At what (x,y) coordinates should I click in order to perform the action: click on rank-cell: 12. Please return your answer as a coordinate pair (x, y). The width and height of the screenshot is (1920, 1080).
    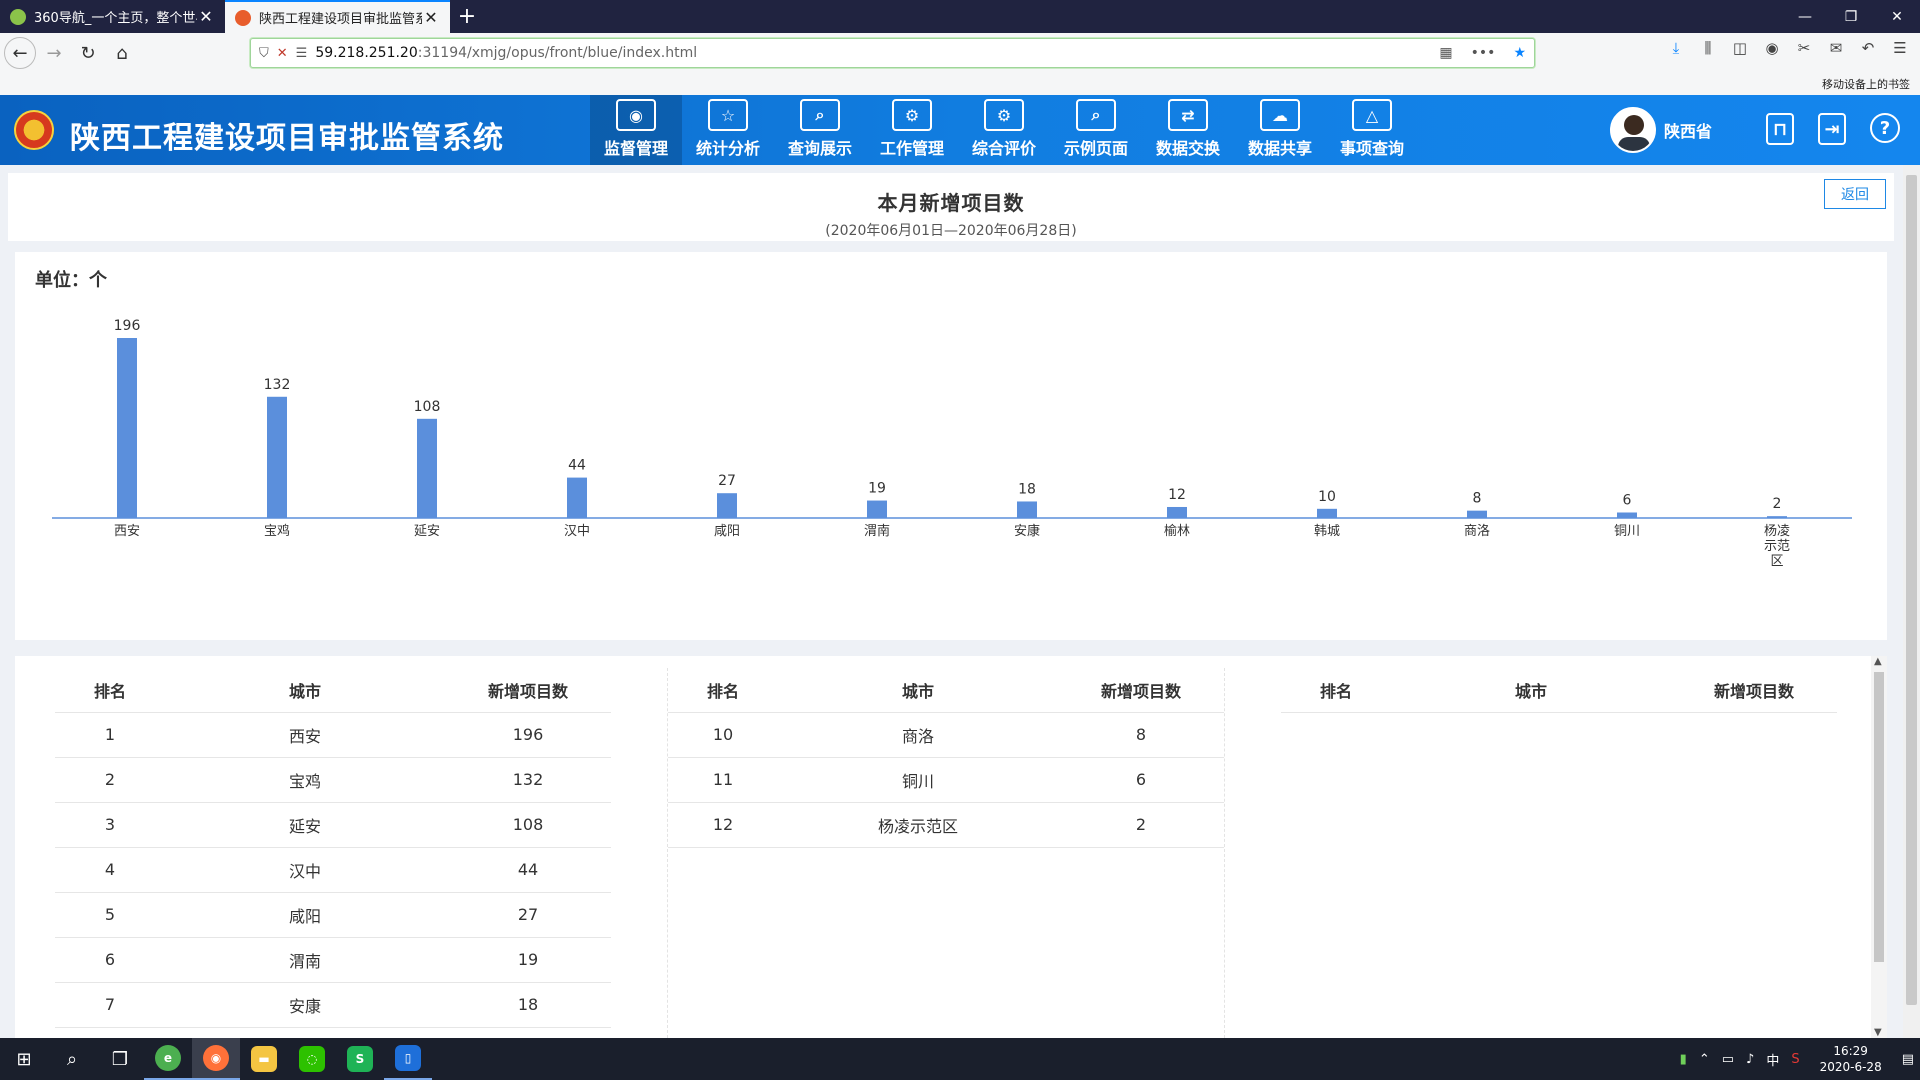
    Looking at the image, I should click on (723, 825).